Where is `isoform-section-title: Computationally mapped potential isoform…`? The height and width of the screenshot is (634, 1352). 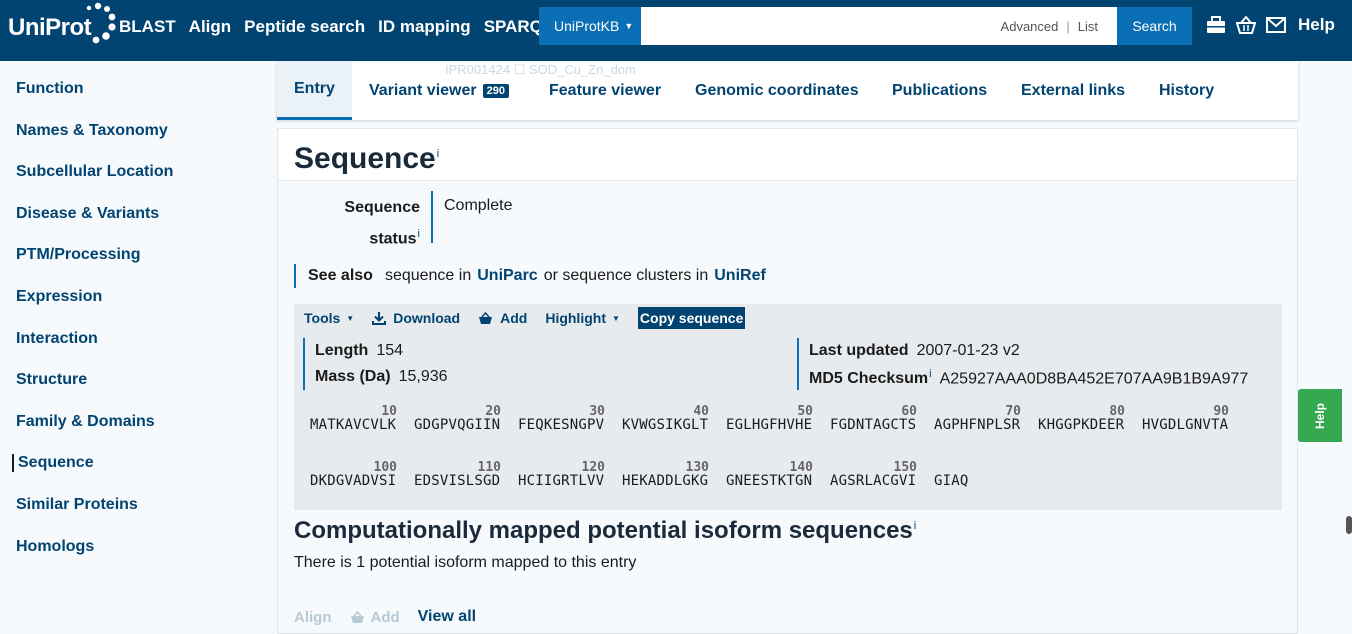 isoform-section-title: Computationally mapped potential isoform… is located at coordinates (605, 531).